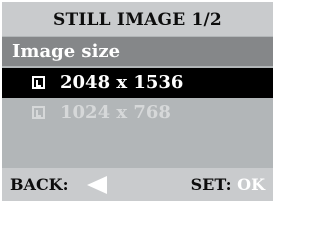  Describe the element at coordinates (115, 112) in the screenshot. I see `option-label: 1024 x 768` at that location.